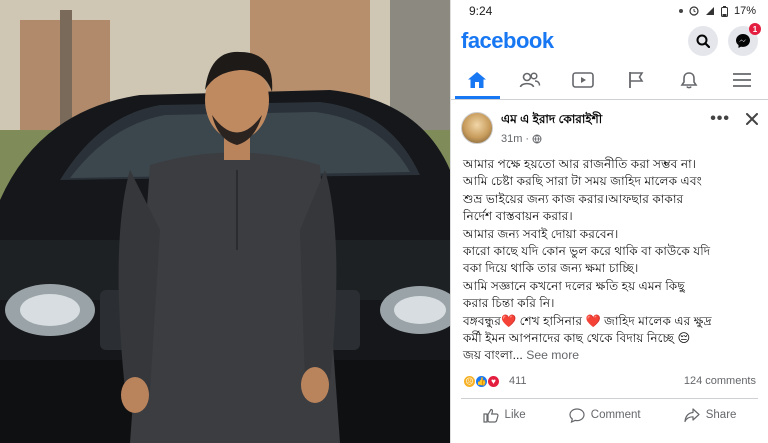 The width and height of the screenshot is (768, 443). I want to click on post-line: শুভ্র ভাইয়ের জন্য কাজ করার।আফছার কাকার, so click(573, 198).